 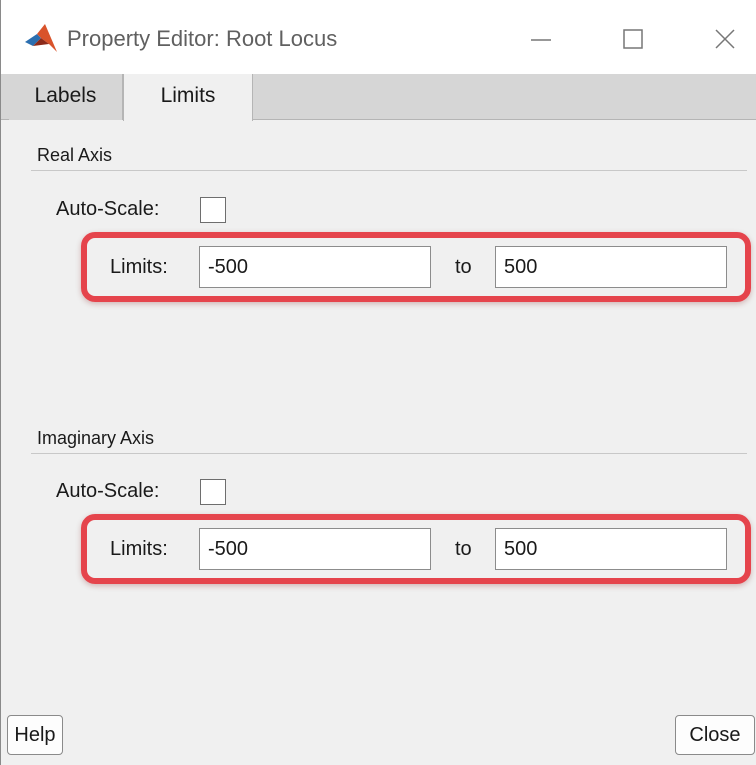 I want to click on imaginary-to-label: to, so click(x=463, y=549).